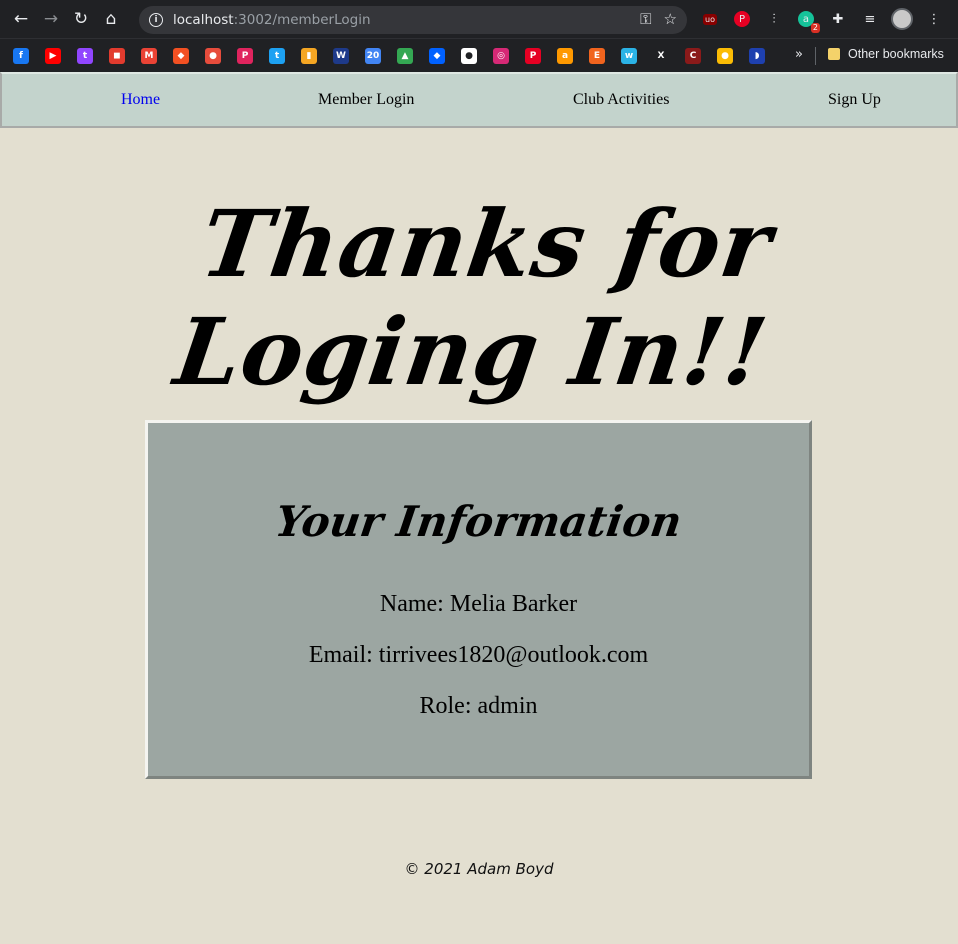 This screenshot has height=944, width=958. I want to click on nav-sign-up-link: Sign Up, so click(854, 100).